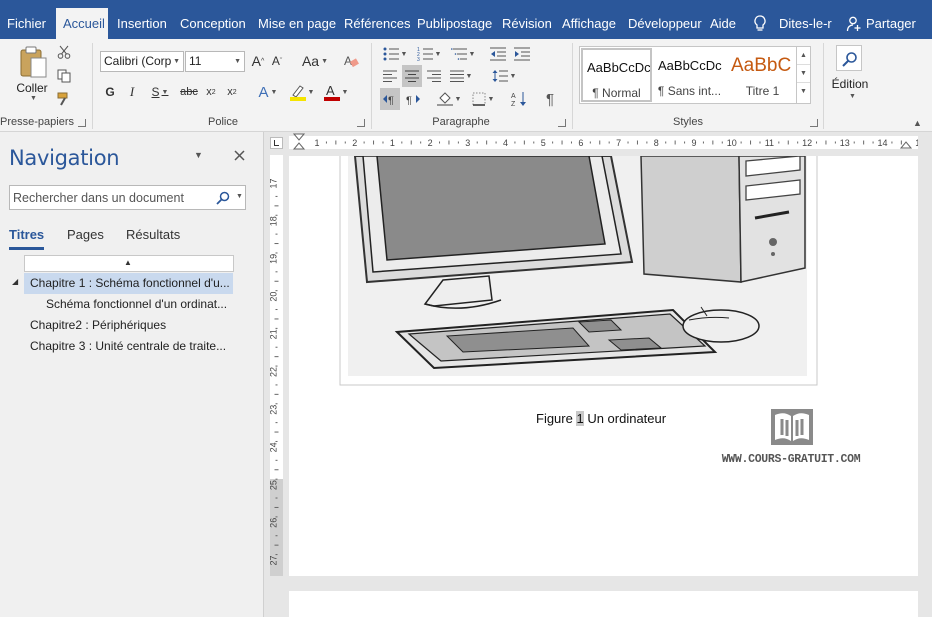  Describe the element at coordinates (589, 19) in the screenshot. I see `tab-affichage: Affichage` at that location.